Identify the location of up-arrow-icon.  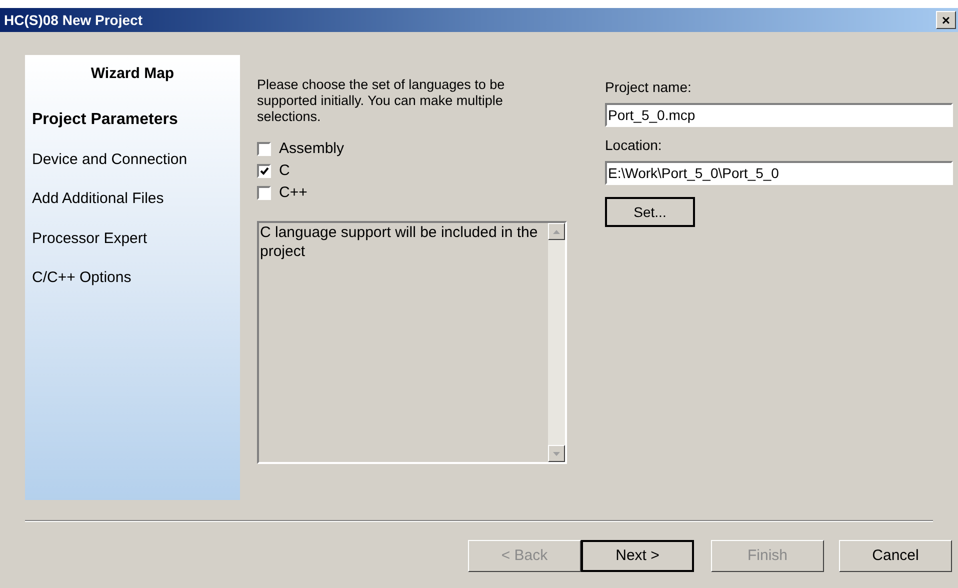
(556, 232).